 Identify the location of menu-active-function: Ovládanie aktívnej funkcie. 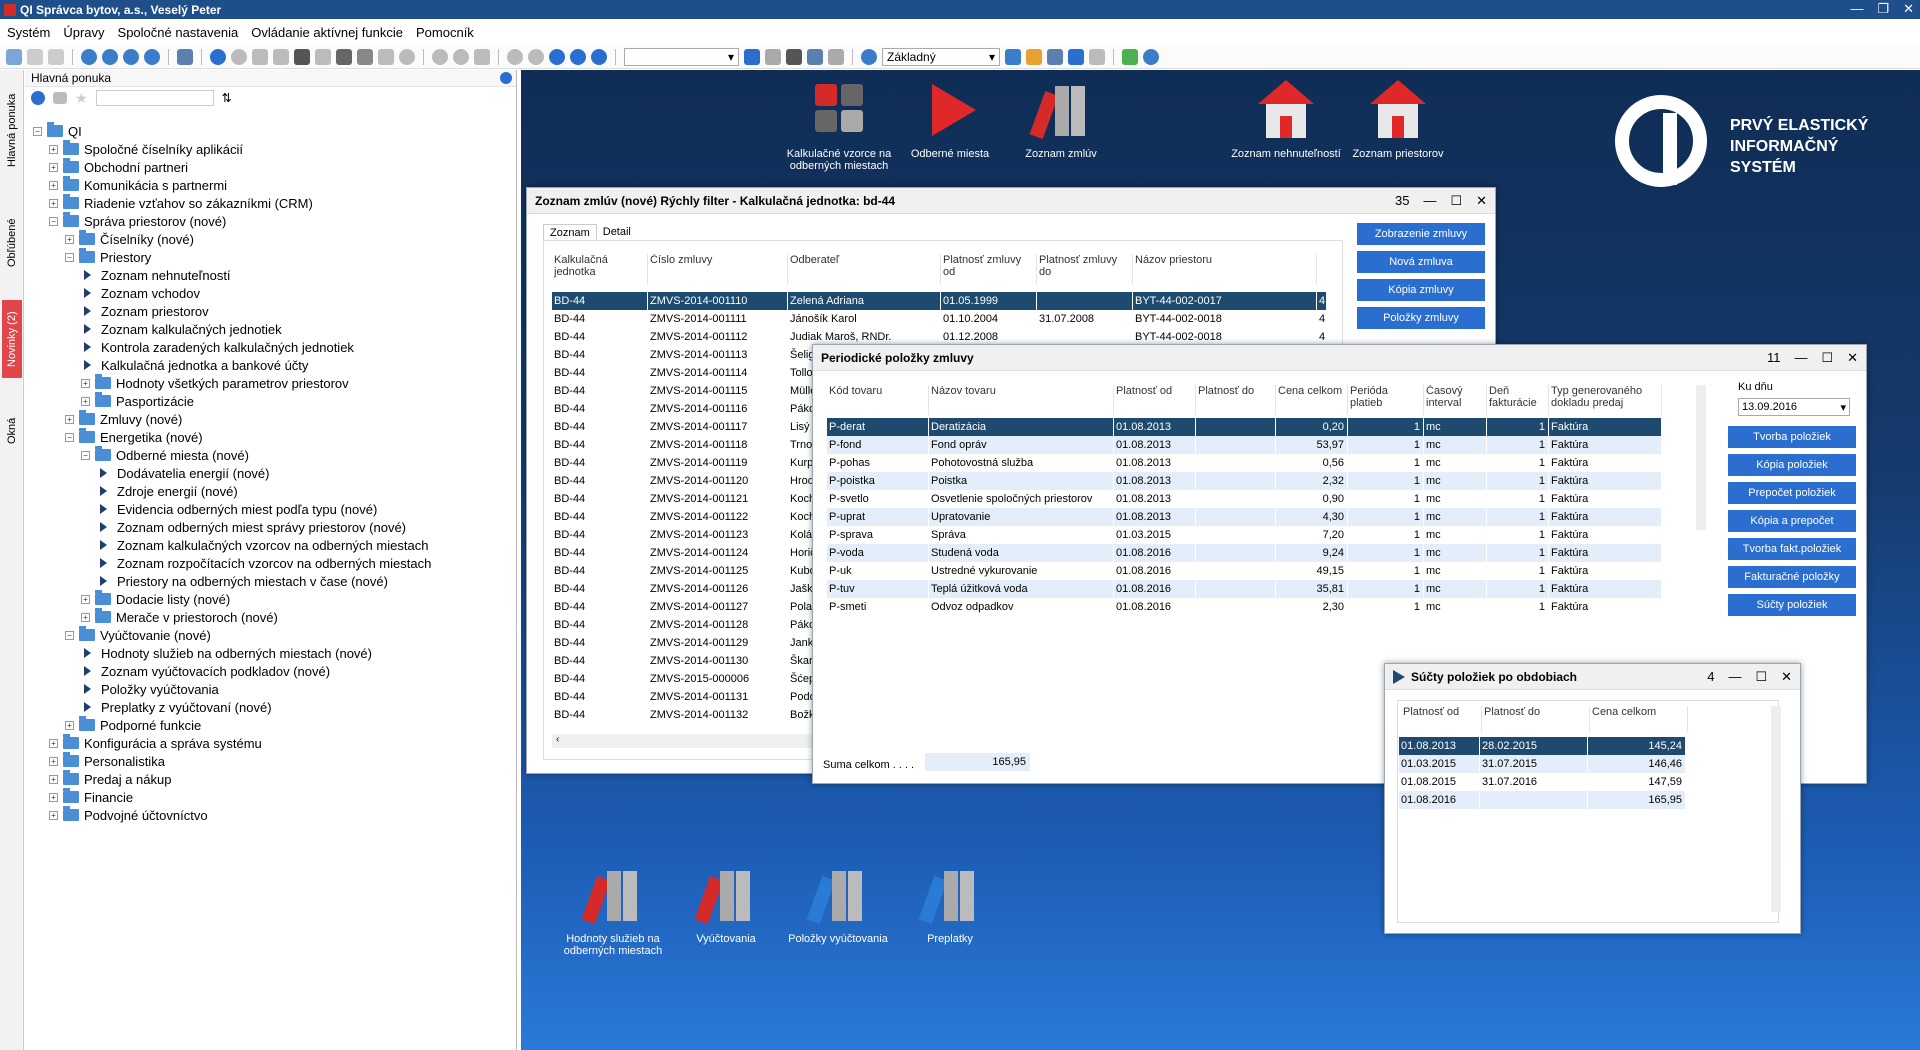
(327, 32).